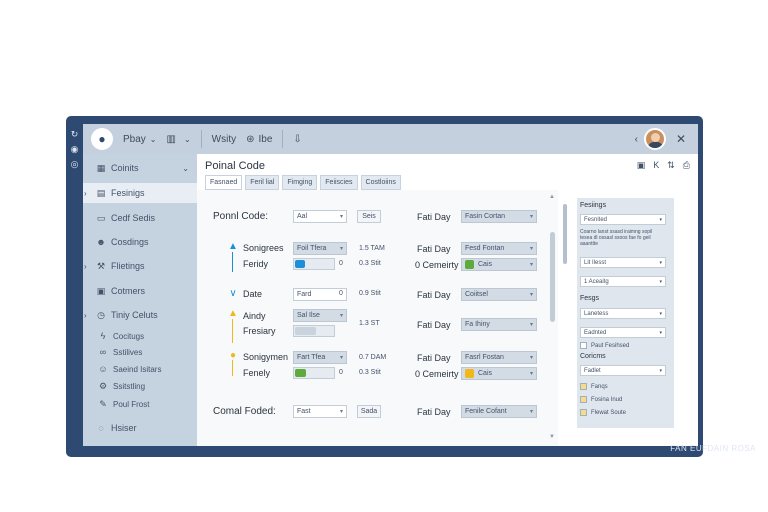 Image resolution: width=768 pixels, height=512 pixels. I want to click on refresh-icon: ↻, so click(74, 134).